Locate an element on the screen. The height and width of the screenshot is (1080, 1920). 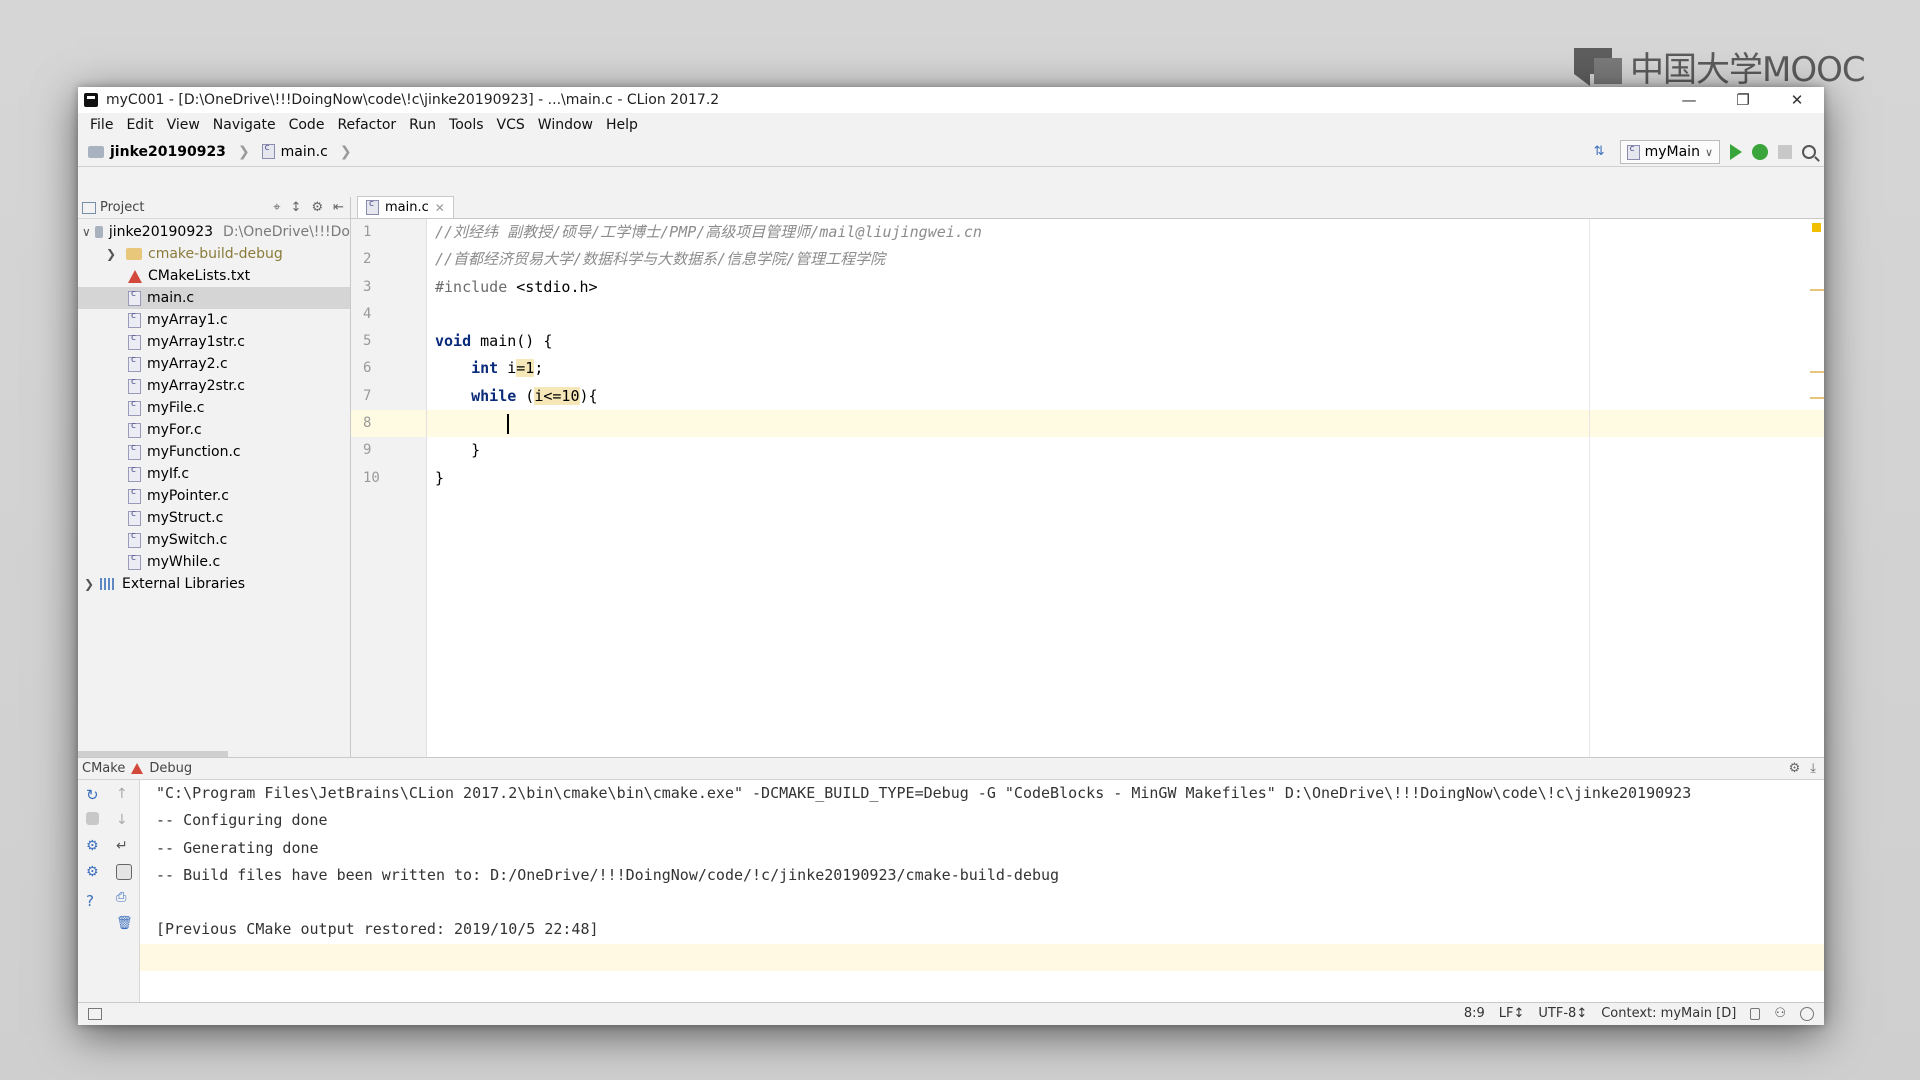
cursor-position: 8:9 is located at coordinates (1474, 1013).